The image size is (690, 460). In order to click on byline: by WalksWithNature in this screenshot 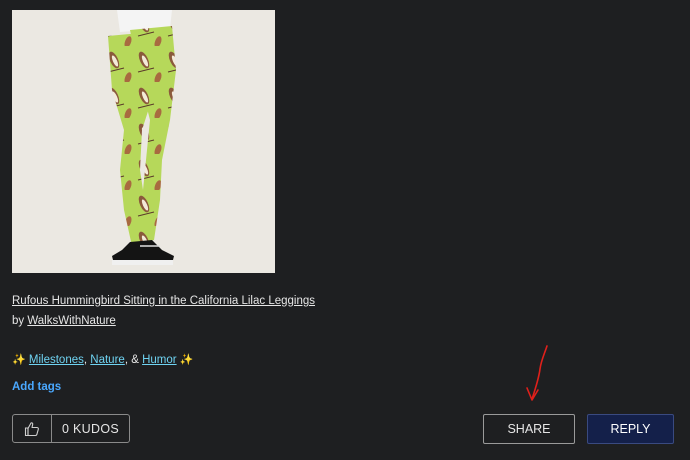, I will do `click(64, 321)`.